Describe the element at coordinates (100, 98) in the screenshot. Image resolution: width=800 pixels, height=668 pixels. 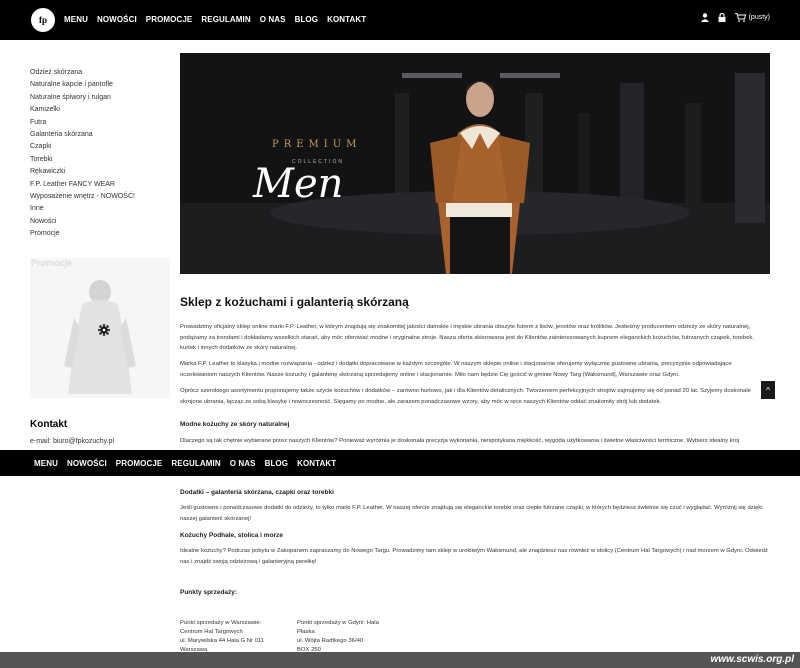
I see `category-link: Naturalne śpiwory i rulgan` at that location.